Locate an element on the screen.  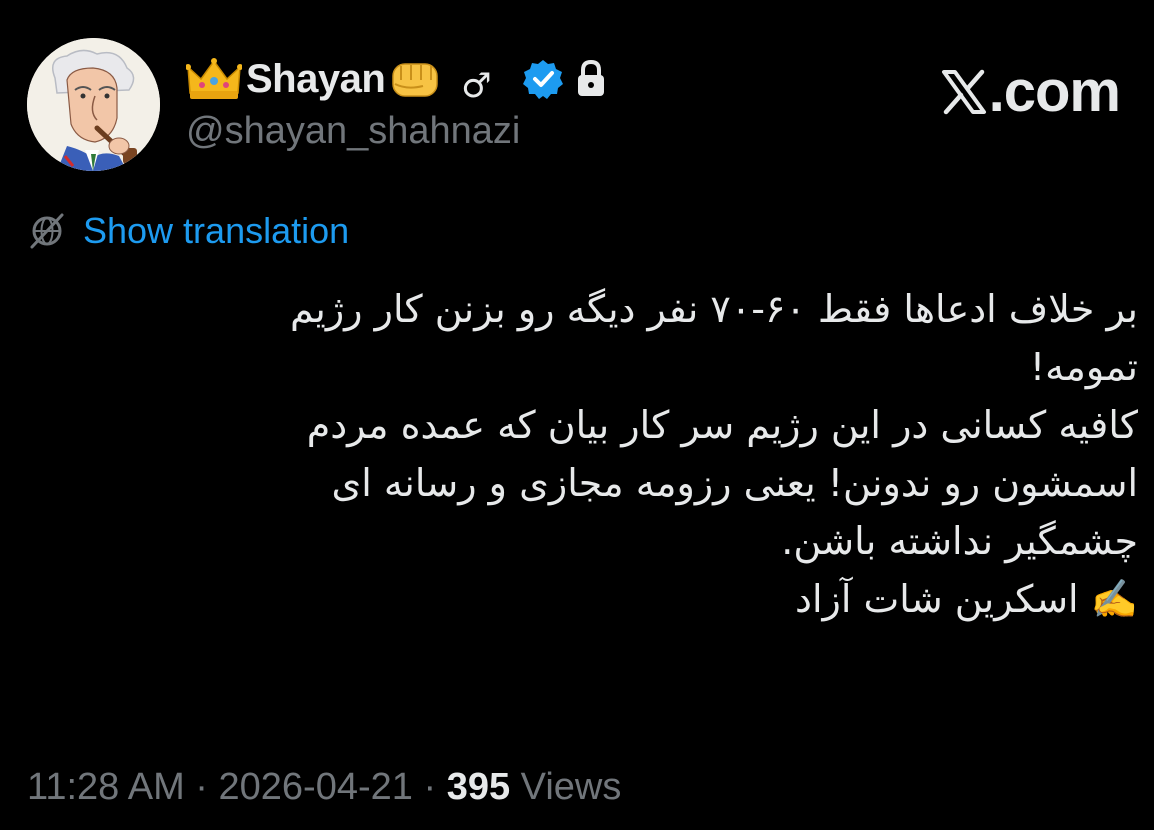
tweet-line: ✍️ اسکرین شات آزاد is located at coordinates (966, 599).